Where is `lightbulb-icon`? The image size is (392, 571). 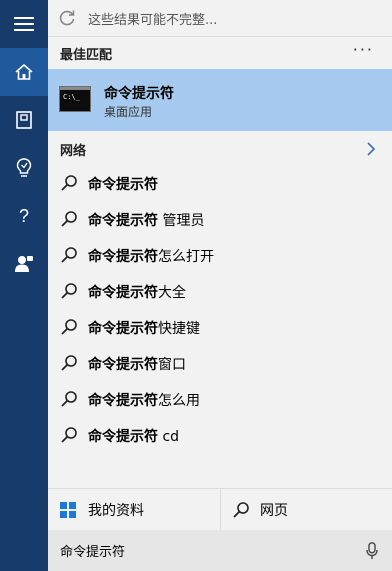
lightbulb-icon is located at coordinates (24, 167).